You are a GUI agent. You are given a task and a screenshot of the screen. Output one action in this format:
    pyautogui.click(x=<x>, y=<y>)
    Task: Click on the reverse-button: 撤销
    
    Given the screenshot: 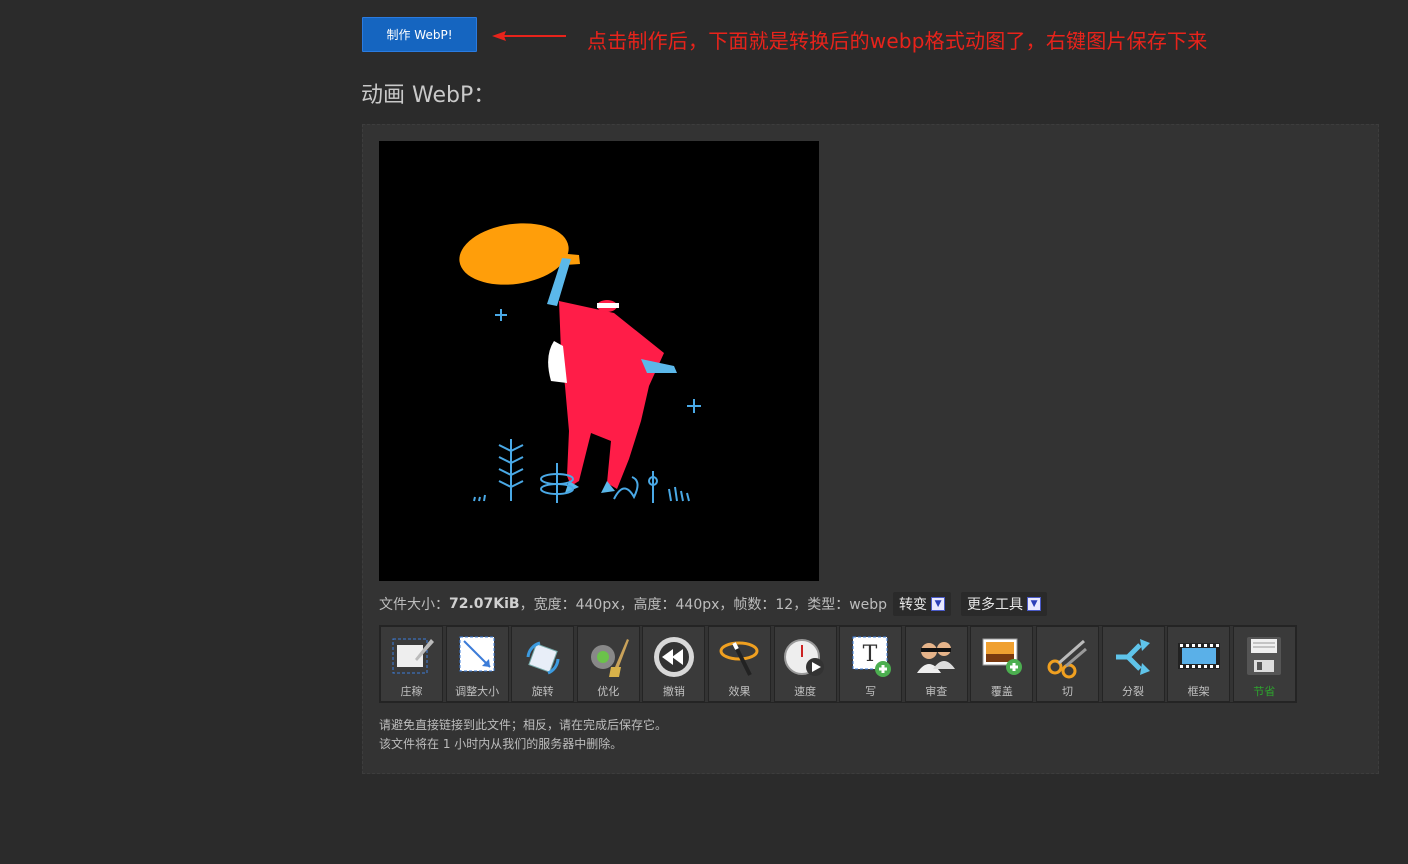 What is the action you would take?
    pyautogui.click(x=674, y=664)
    